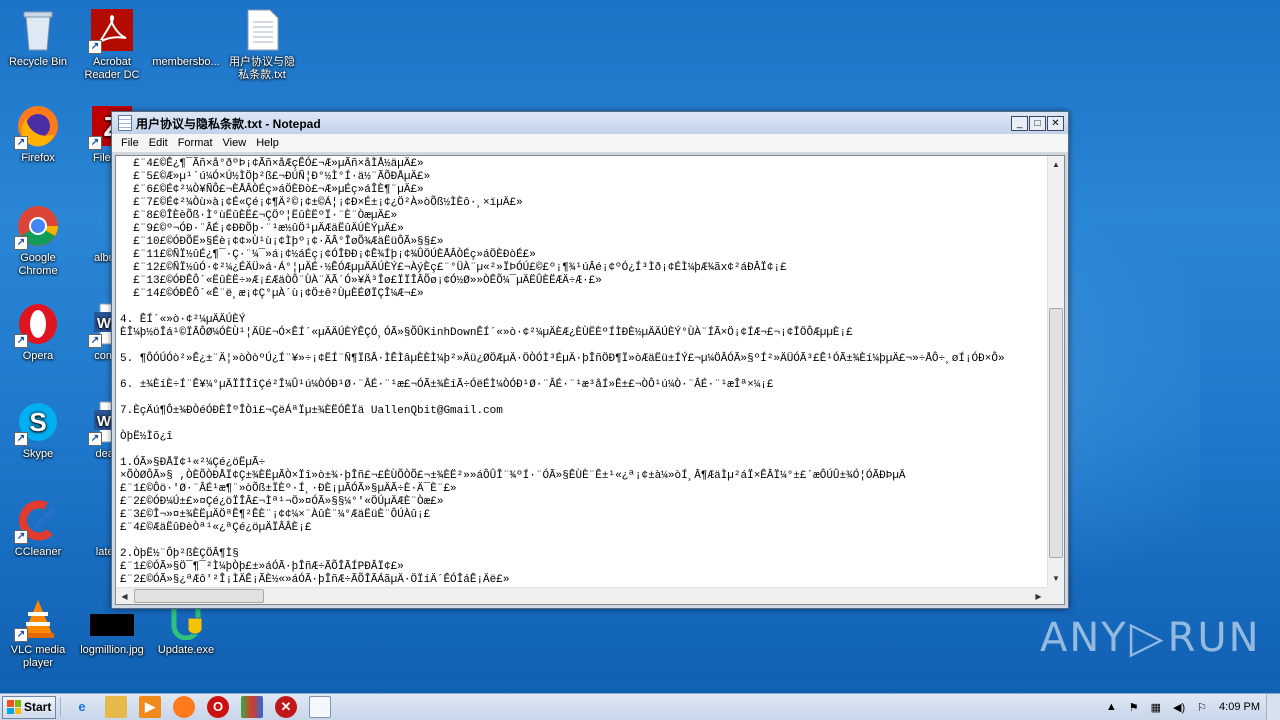  Describe the element at coordinates (60, 707) in the screenshot. I see `taskbar-separator` at that location.